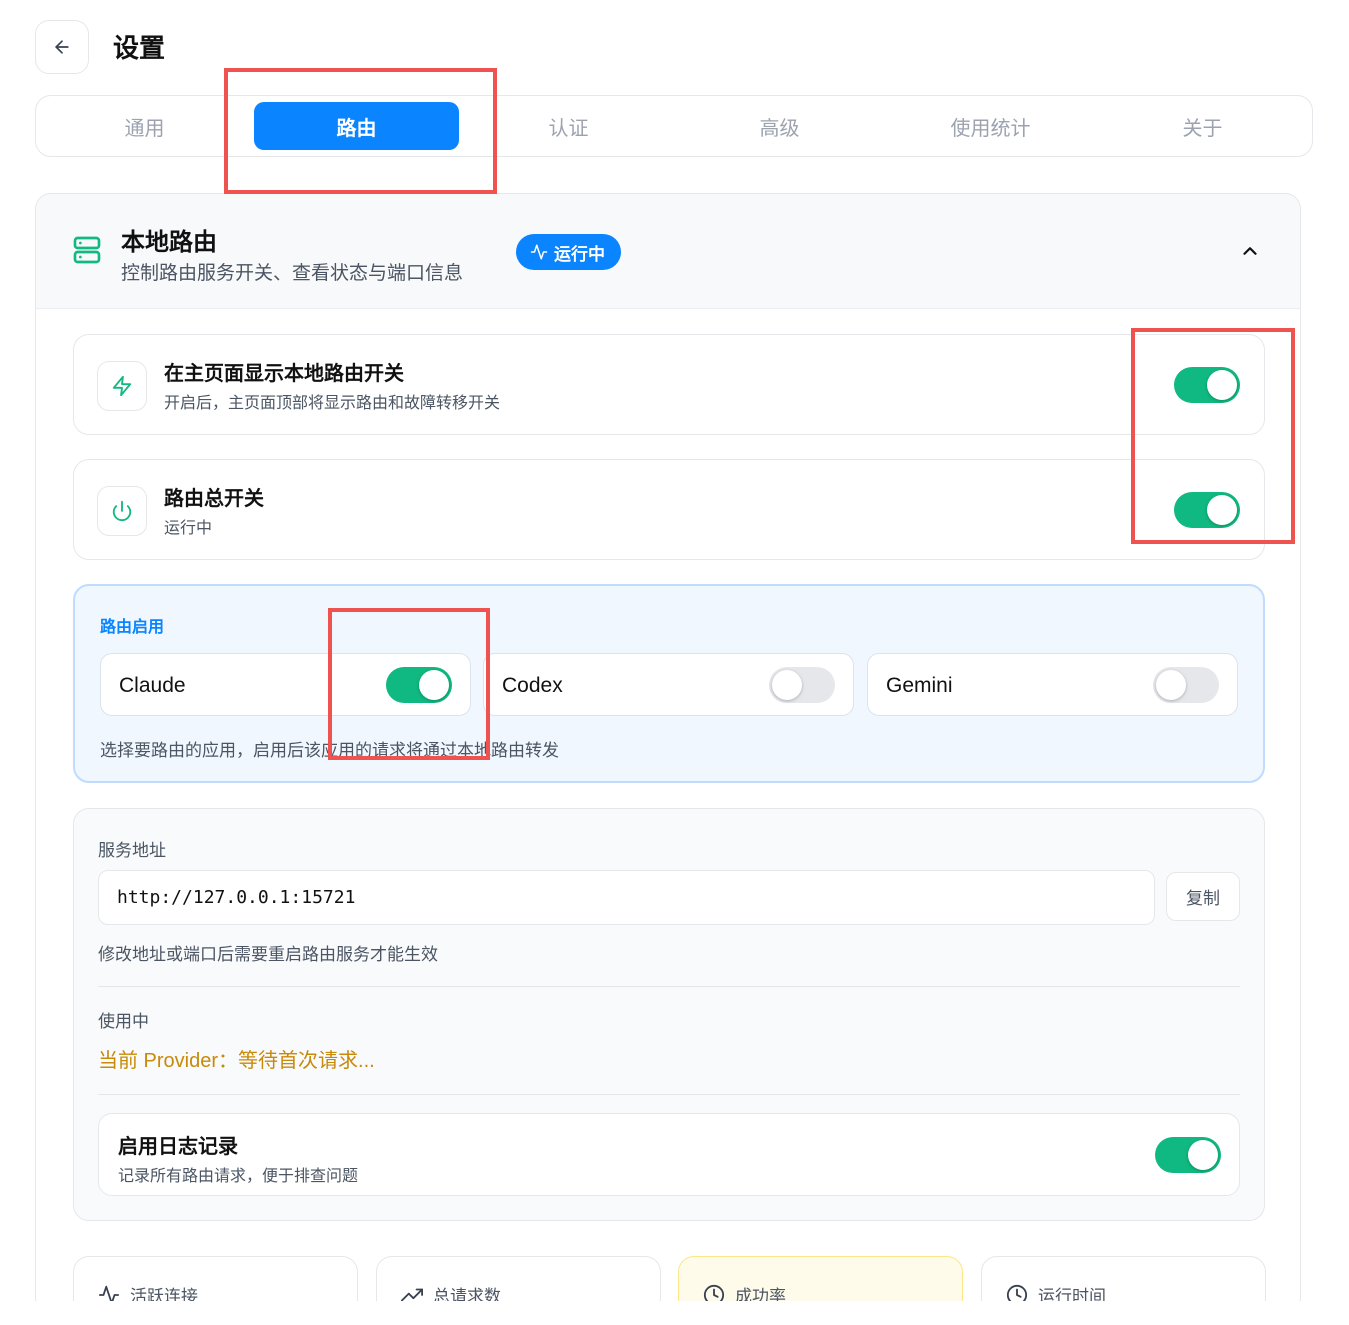 The image size is (1349, 1325). What do you see at coordinates (238, 1176) in the screenshot?
I see `logging-desc: 记录所有路由请求，便于排查问题` at bounding box center [238, 1176].